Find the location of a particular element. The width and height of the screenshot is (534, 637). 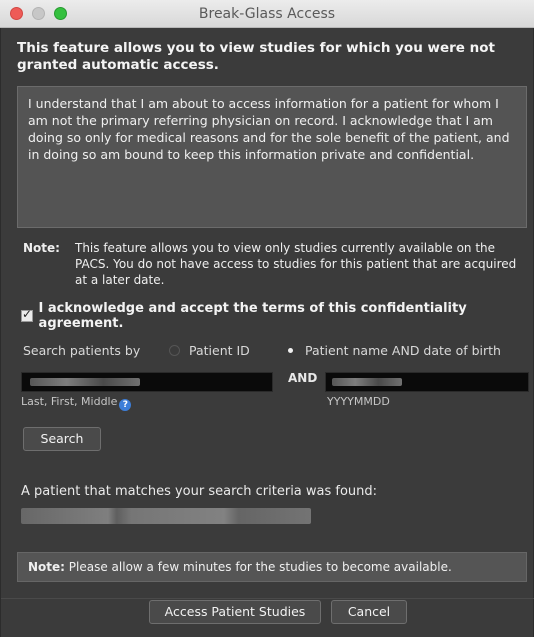

footer-divider is located at coordinates (267, 598).